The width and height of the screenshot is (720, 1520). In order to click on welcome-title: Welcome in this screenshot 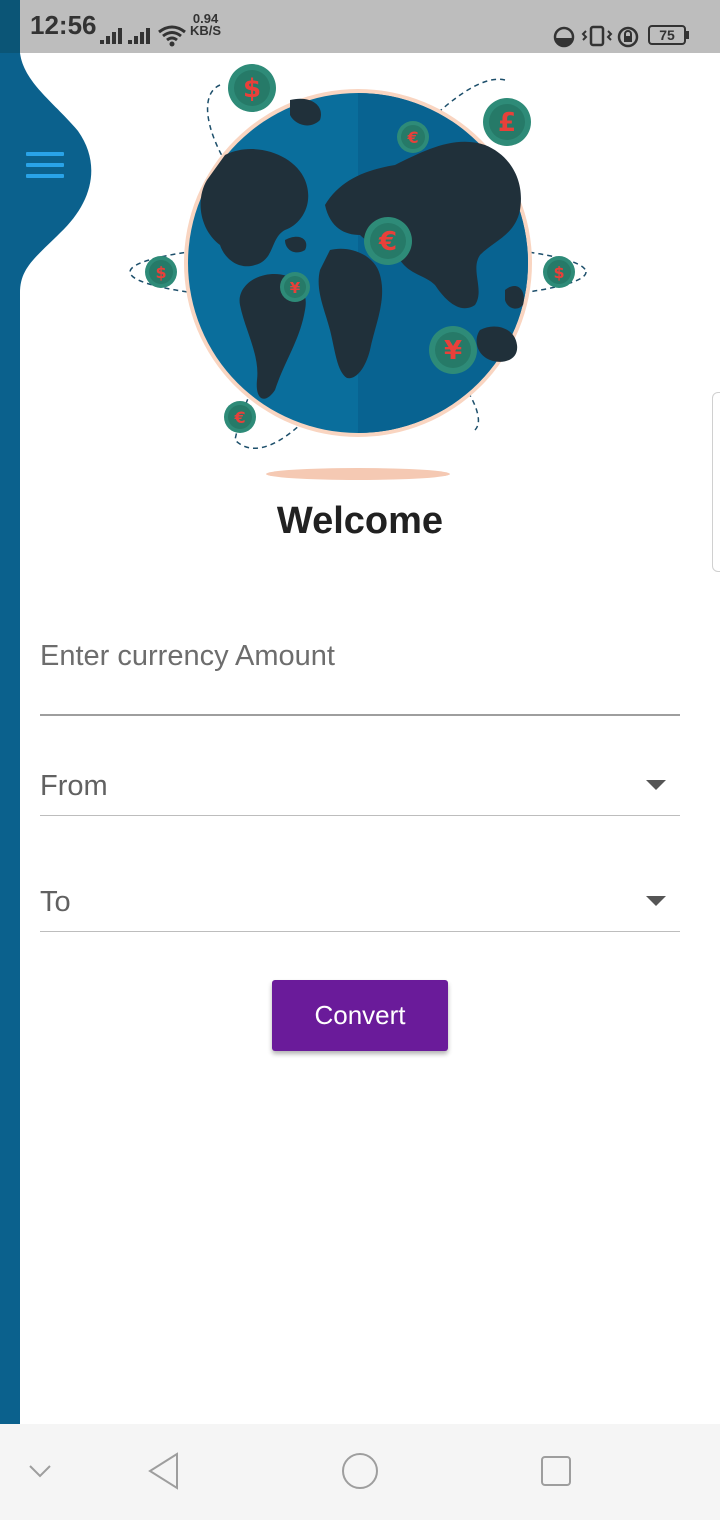, I will do `click(360, 521)`.